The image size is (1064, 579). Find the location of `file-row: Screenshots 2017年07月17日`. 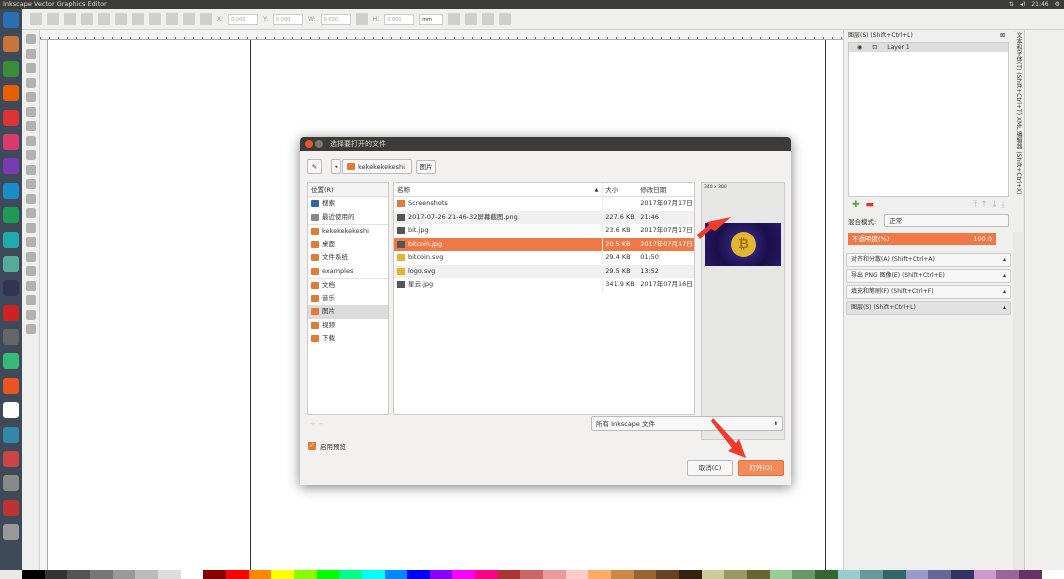

file-row: Screenshots 2017年07月17日 is located at coordinates (544, 204).